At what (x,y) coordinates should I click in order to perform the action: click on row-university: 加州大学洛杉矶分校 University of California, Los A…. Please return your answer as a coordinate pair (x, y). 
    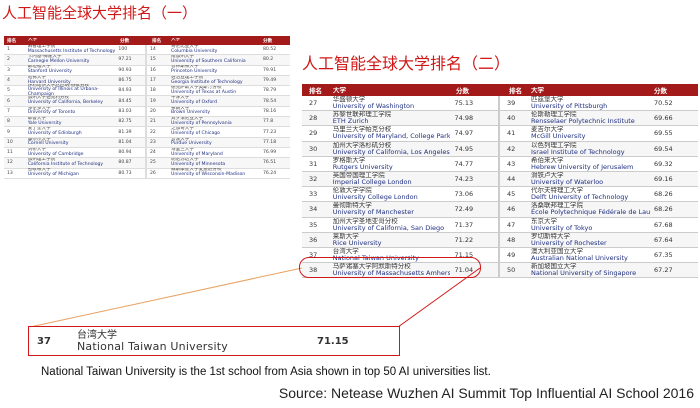
    Looking at the image, I should click on (392, 149).